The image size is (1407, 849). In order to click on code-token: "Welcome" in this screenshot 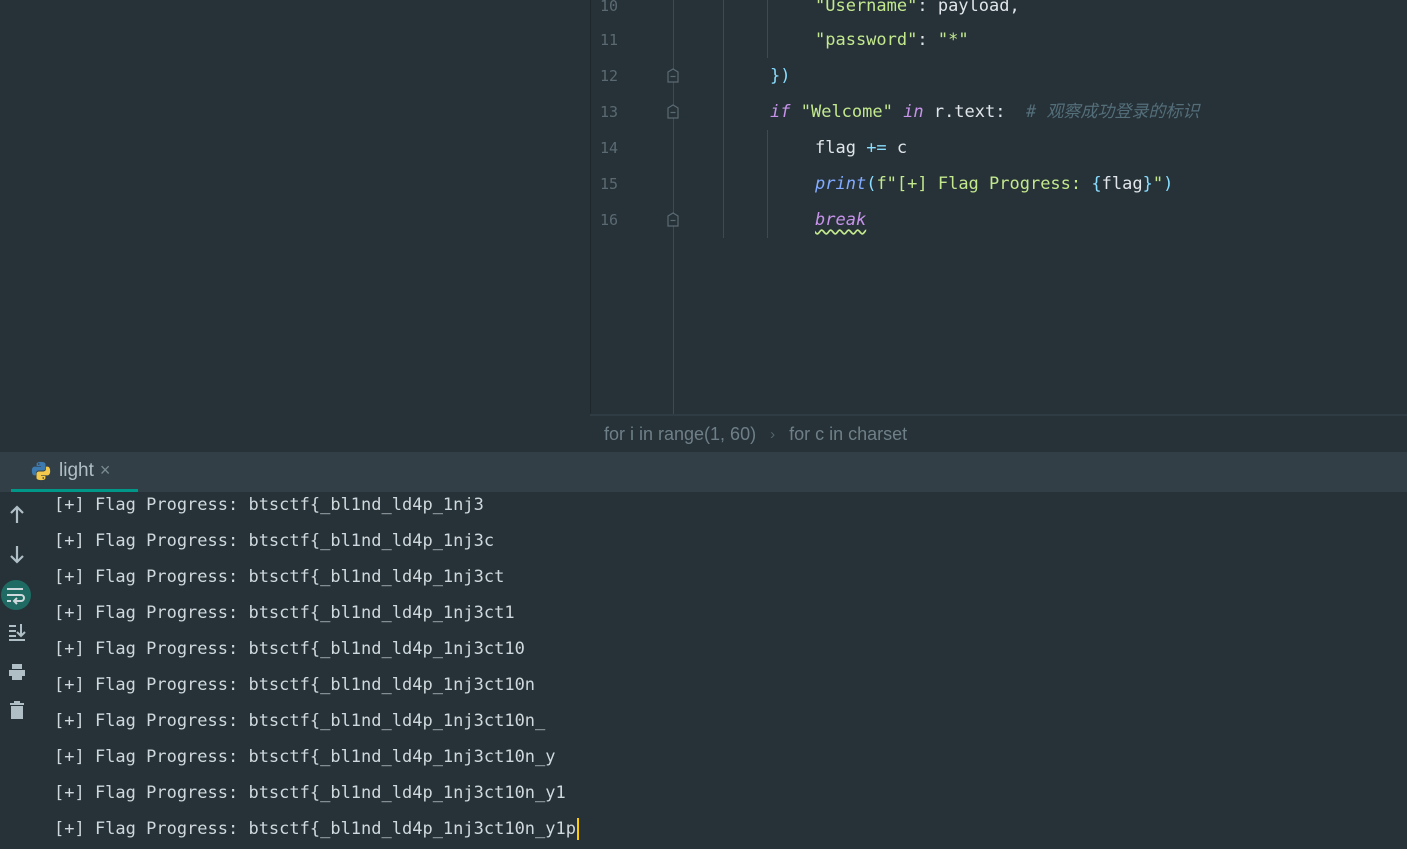, I will do `click(846, 112)`.